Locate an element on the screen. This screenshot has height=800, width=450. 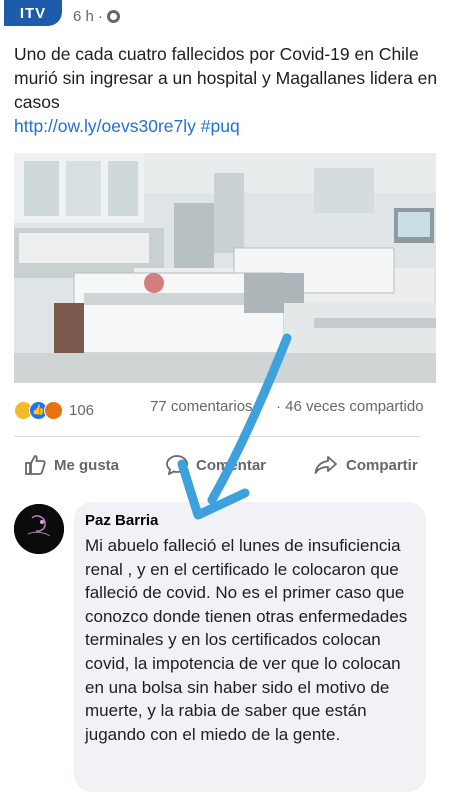
share-label: Compartir is located at coordinates (382, 465).